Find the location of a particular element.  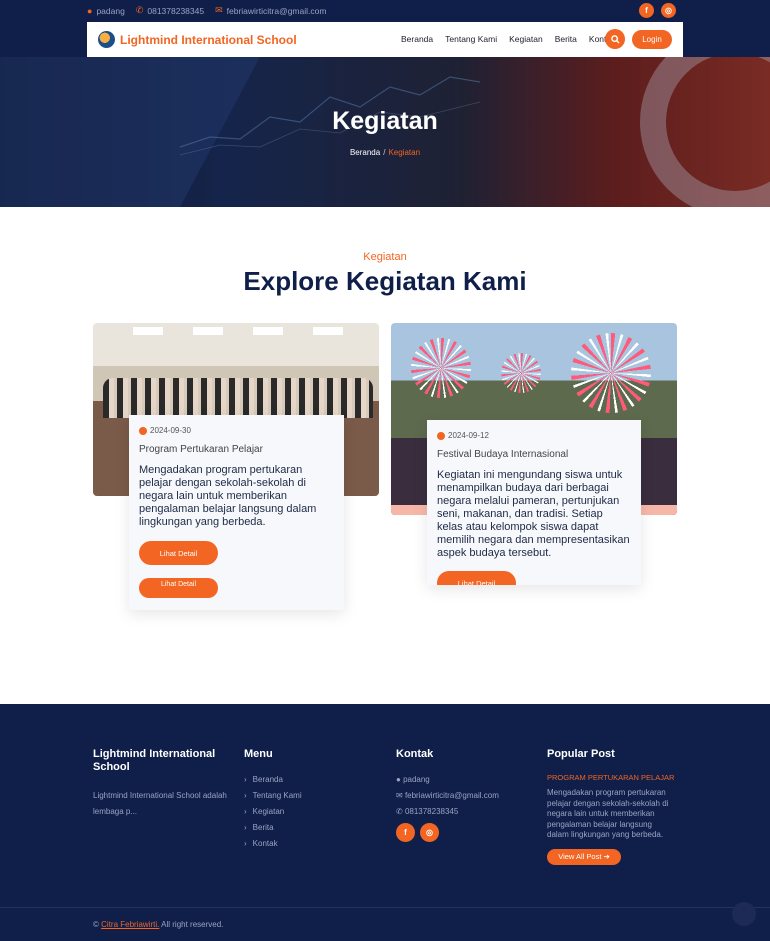

footer-link-kontak: Kontak is located at coordinates (273, 844).